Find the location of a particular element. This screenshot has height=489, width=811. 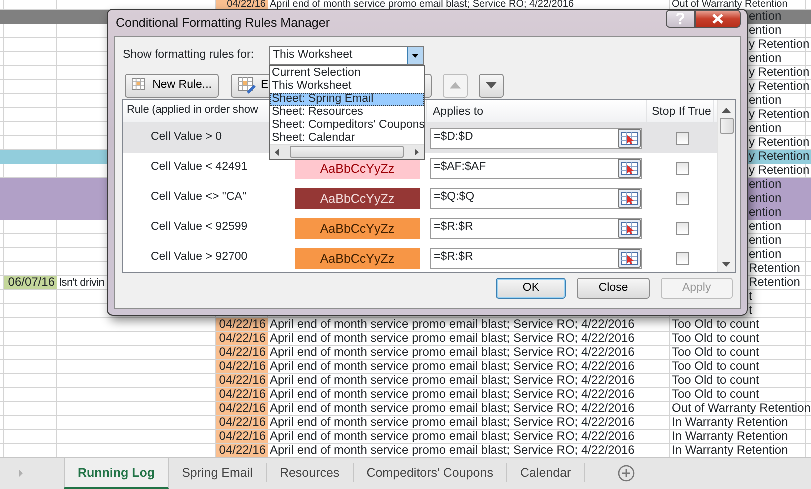

window-title: Conditional Formatting Rules Manager is located at coordinates (223, 23).